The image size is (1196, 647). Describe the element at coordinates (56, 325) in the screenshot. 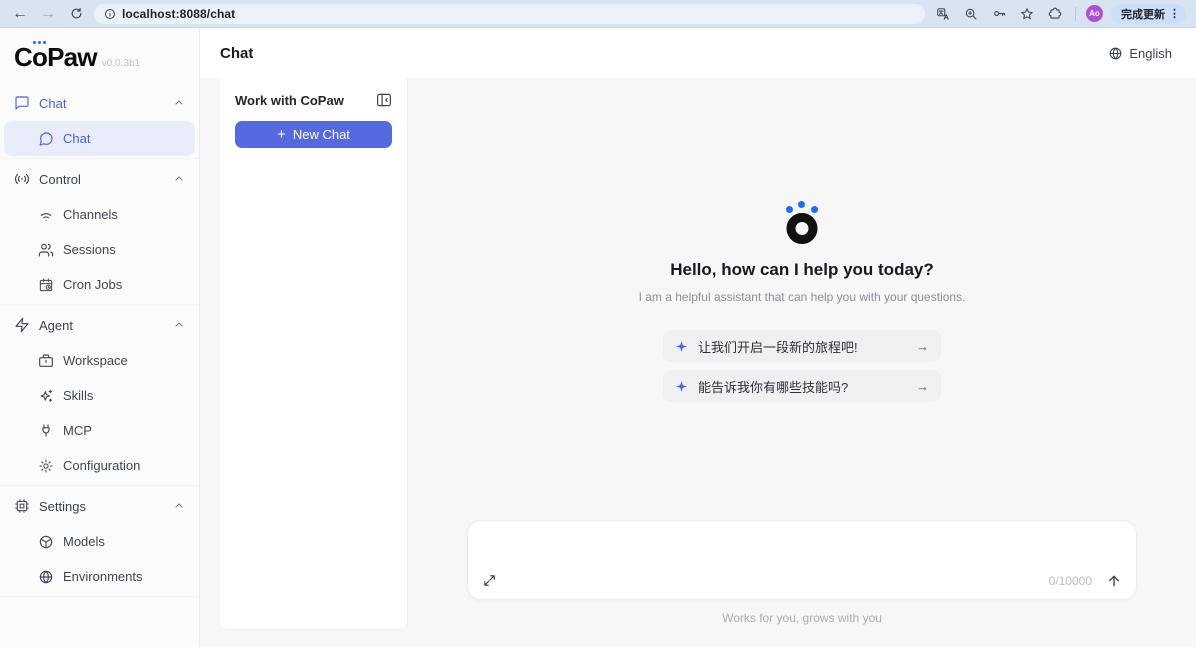

I see `section-label: Agent` at that location.